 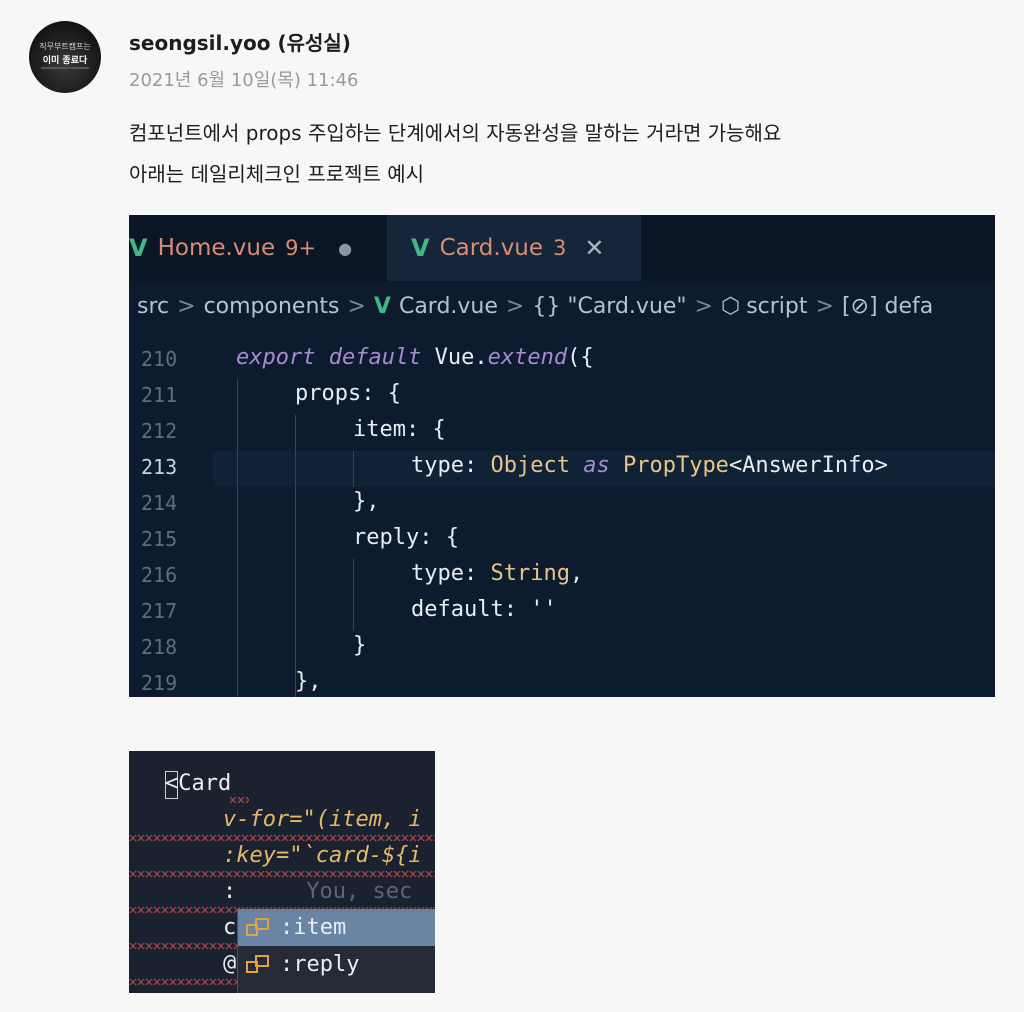 I want to click on breadcrumb-item: Card.vue, so click(x=448, y=306).